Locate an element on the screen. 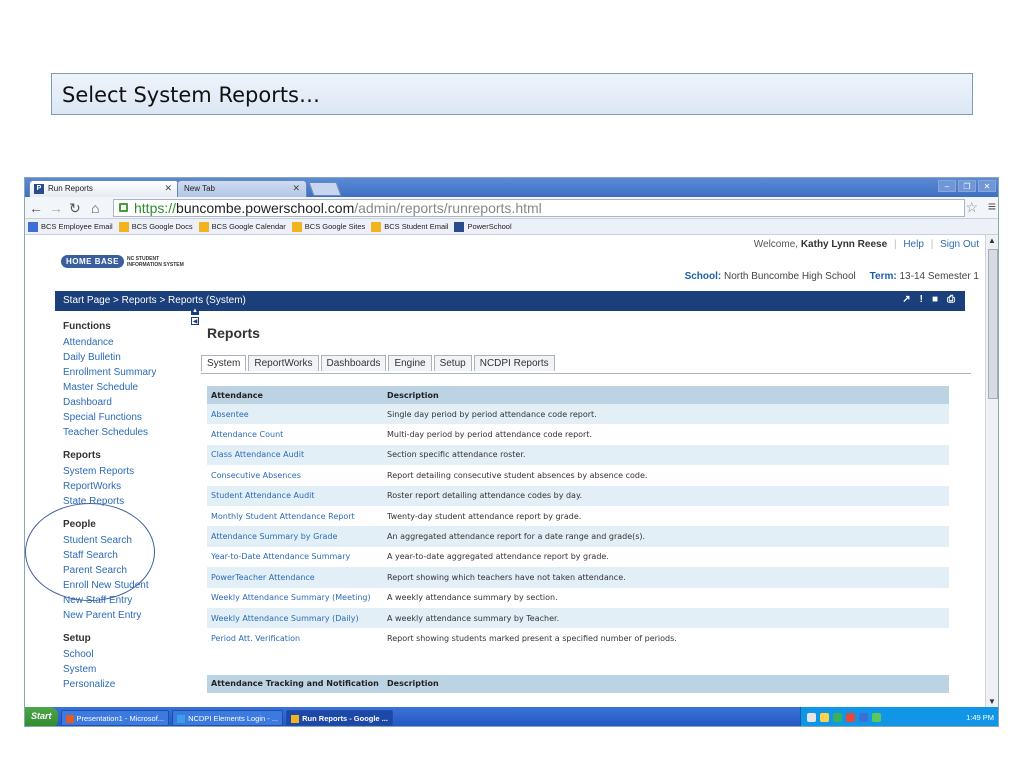 Image resolution: width=1024 pixels, height=768 pixels. back-arrow-icon: ← is located at coordinates (36, 208).